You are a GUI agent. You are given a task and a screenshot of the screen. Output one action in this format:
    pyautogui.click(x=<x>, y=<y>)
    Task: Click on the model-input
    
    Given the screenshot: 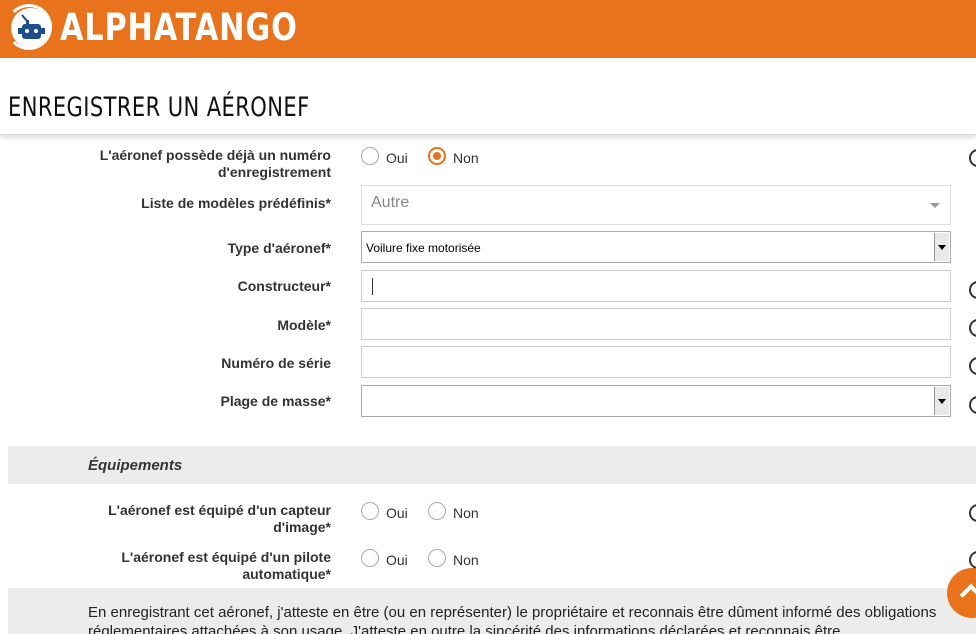 What is the action you would take?
    pyautogui.click(x=656, y=324)
    